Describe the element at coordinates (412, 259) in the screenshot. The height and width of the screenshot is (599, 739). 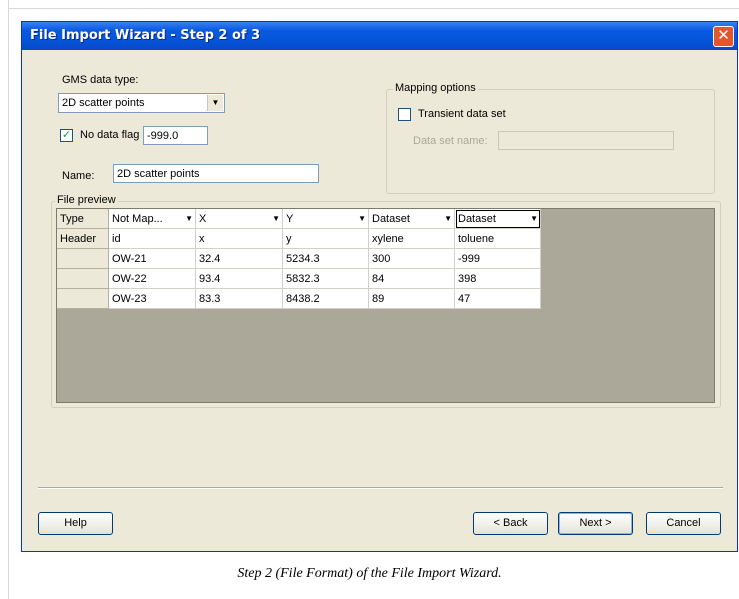
I see `table-cell: 300` at that location.